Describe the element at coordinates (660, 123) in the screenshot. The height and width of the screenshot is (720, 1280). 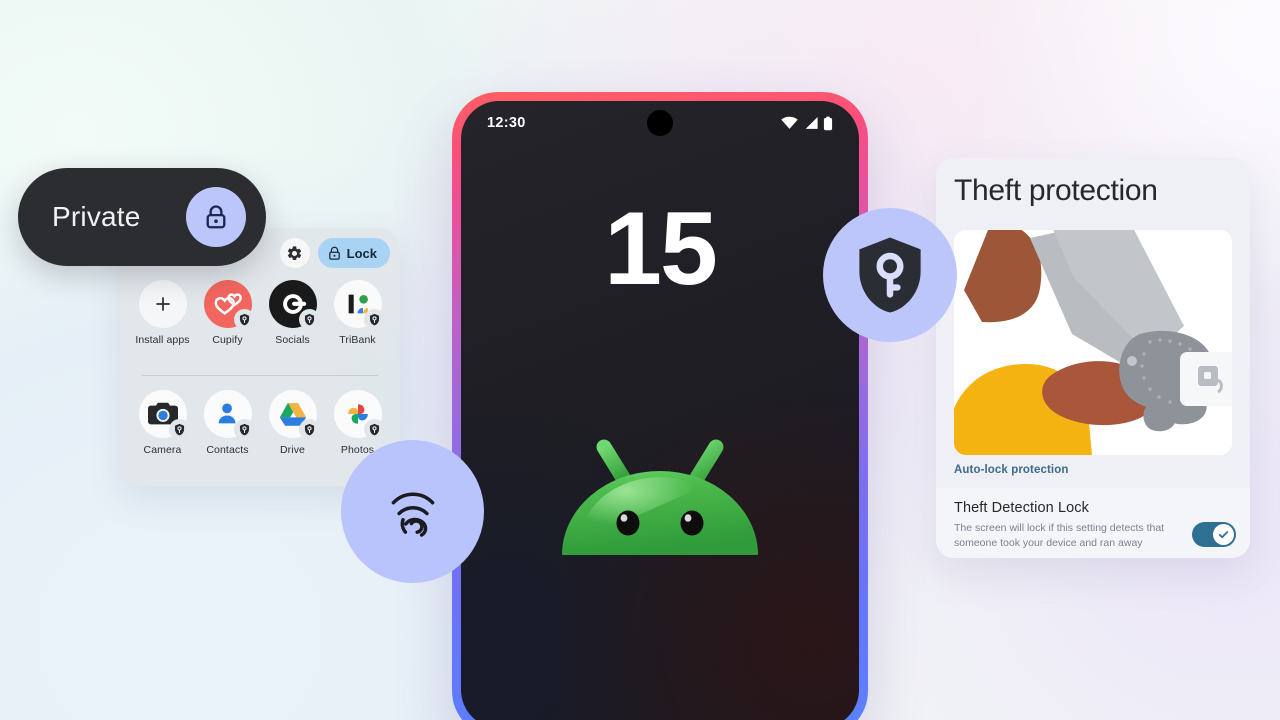
I see `front-camera-punch-hole` at that location.